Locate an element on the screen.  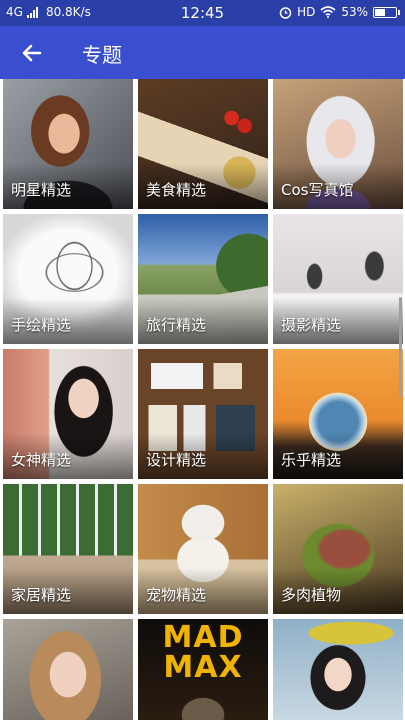
poster-title: MAD MAX is located at coordinates (203, 652).